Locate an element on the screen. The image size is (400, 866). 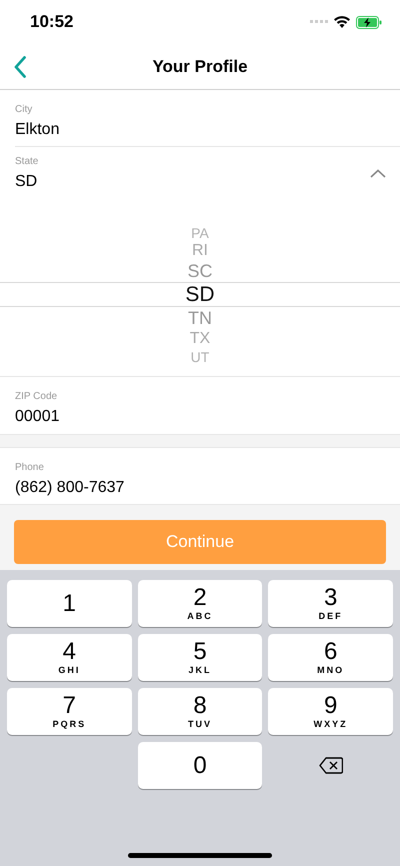
keypad-key: 7 PQRS is located at coordinates (69, 711).